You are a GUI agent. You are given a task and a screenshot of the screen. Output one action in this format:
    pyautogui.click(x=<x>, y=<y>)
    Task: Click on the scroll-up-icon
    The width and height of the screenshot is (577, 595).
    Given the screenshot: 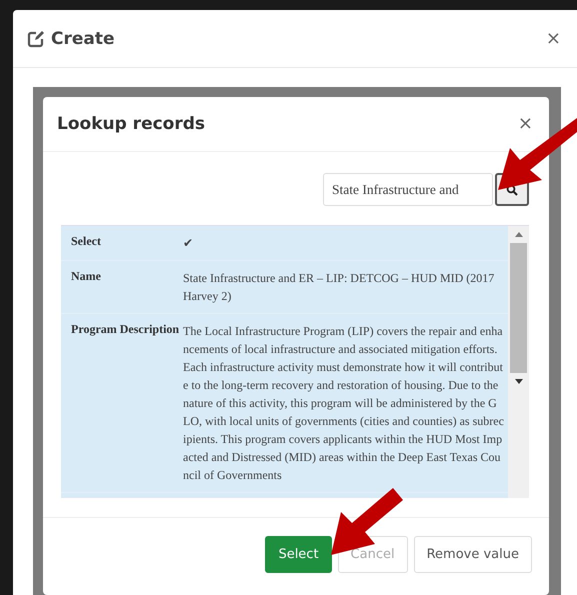 What is the action you would take?
    pyautogui.click(x=518, y=234)
    